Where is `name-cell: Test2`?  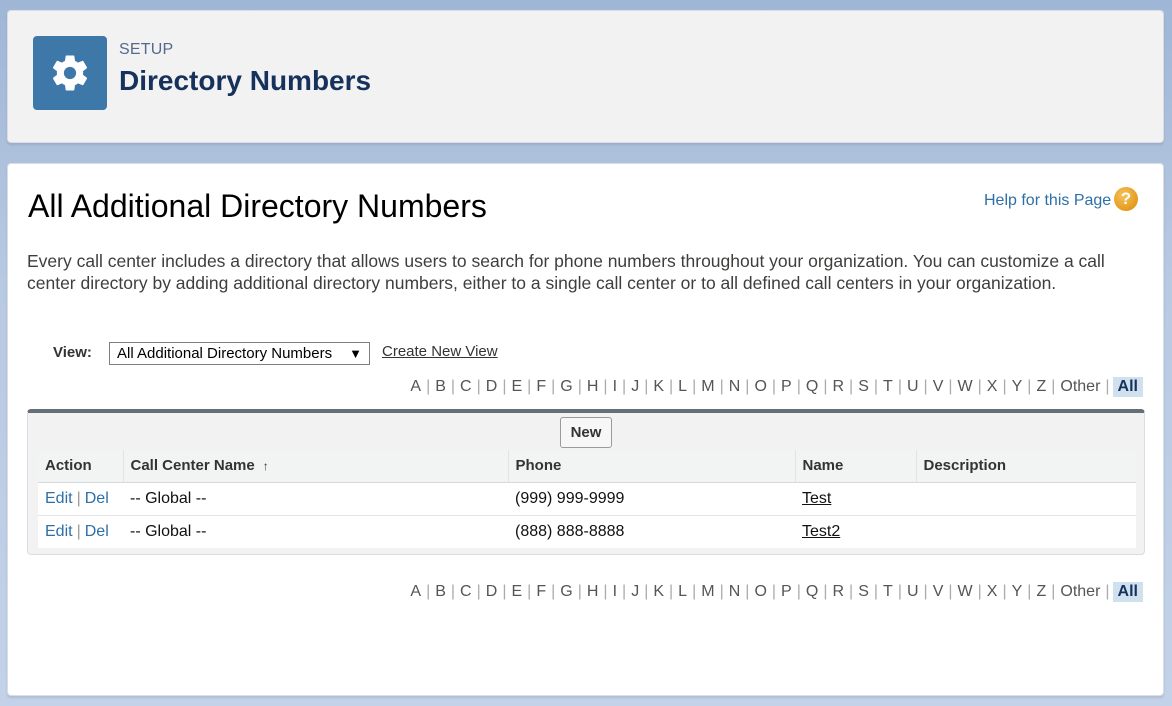
name-cell: Test2 is located at coordinates (855, 531).